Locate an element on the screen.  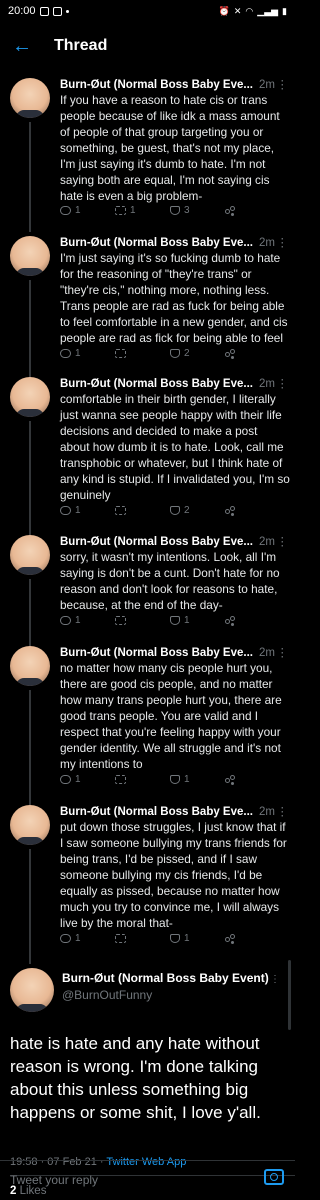
status-time: 20:00 is located at coordinates (22, 11).